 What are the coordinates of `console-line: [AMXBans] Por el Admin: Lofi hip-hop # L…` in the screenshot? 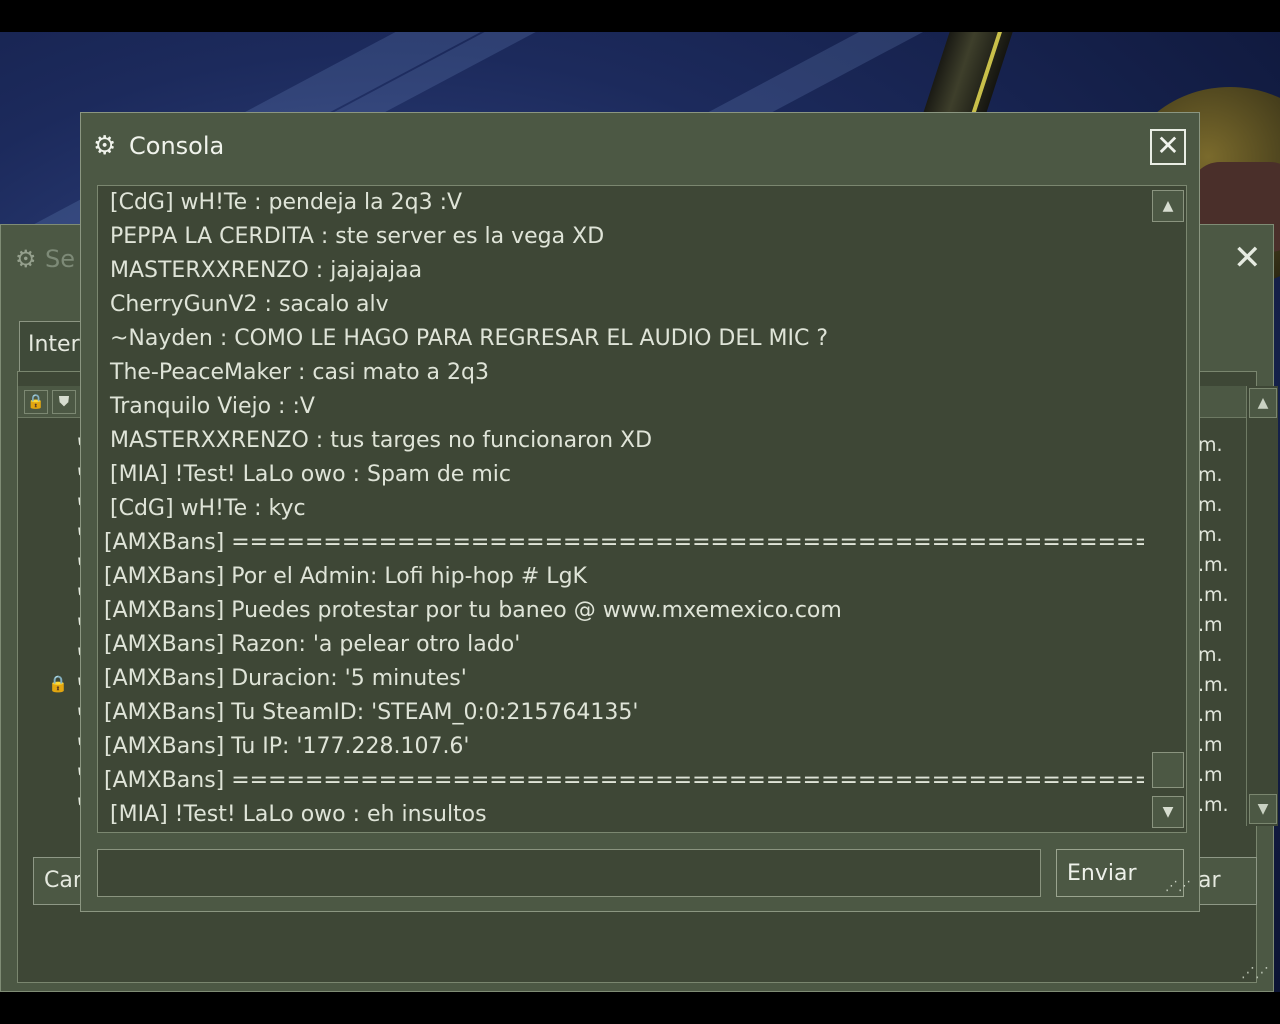 It's located at (345, 576).